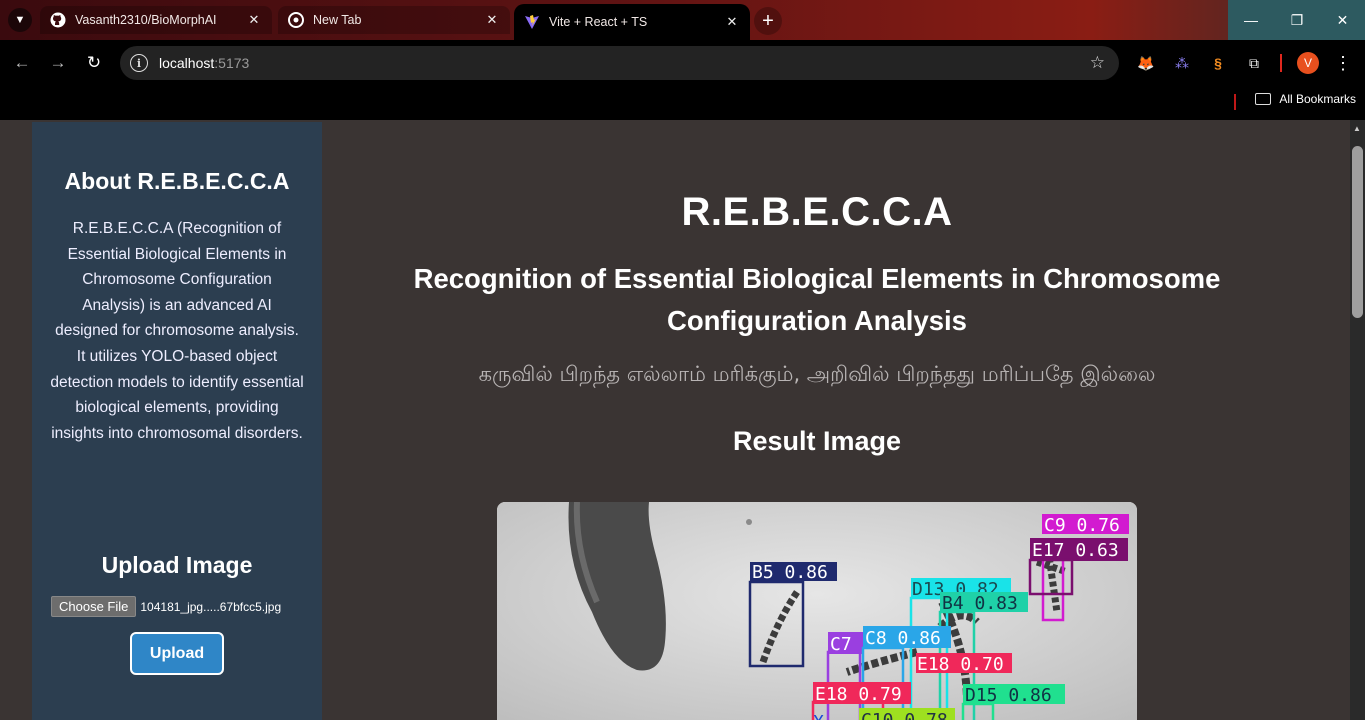 The image size is (1365, 720). What do you see at coordinates (532, 22) in the screenshot?
I see `vite-icon` at bounding box center [532, 22].